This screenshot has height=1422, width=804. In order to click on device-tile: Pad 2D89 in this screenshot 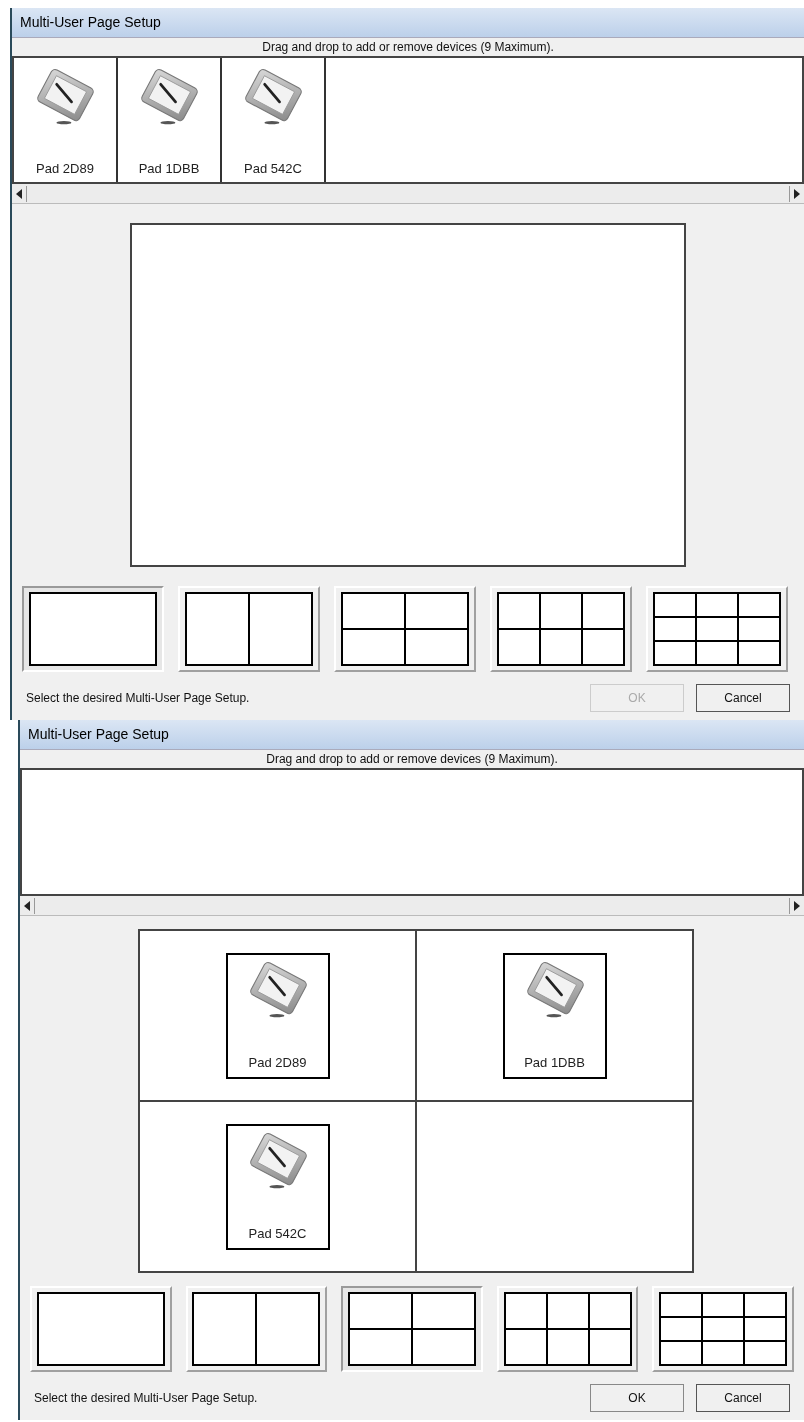, I will do `click(277, 1015)`.